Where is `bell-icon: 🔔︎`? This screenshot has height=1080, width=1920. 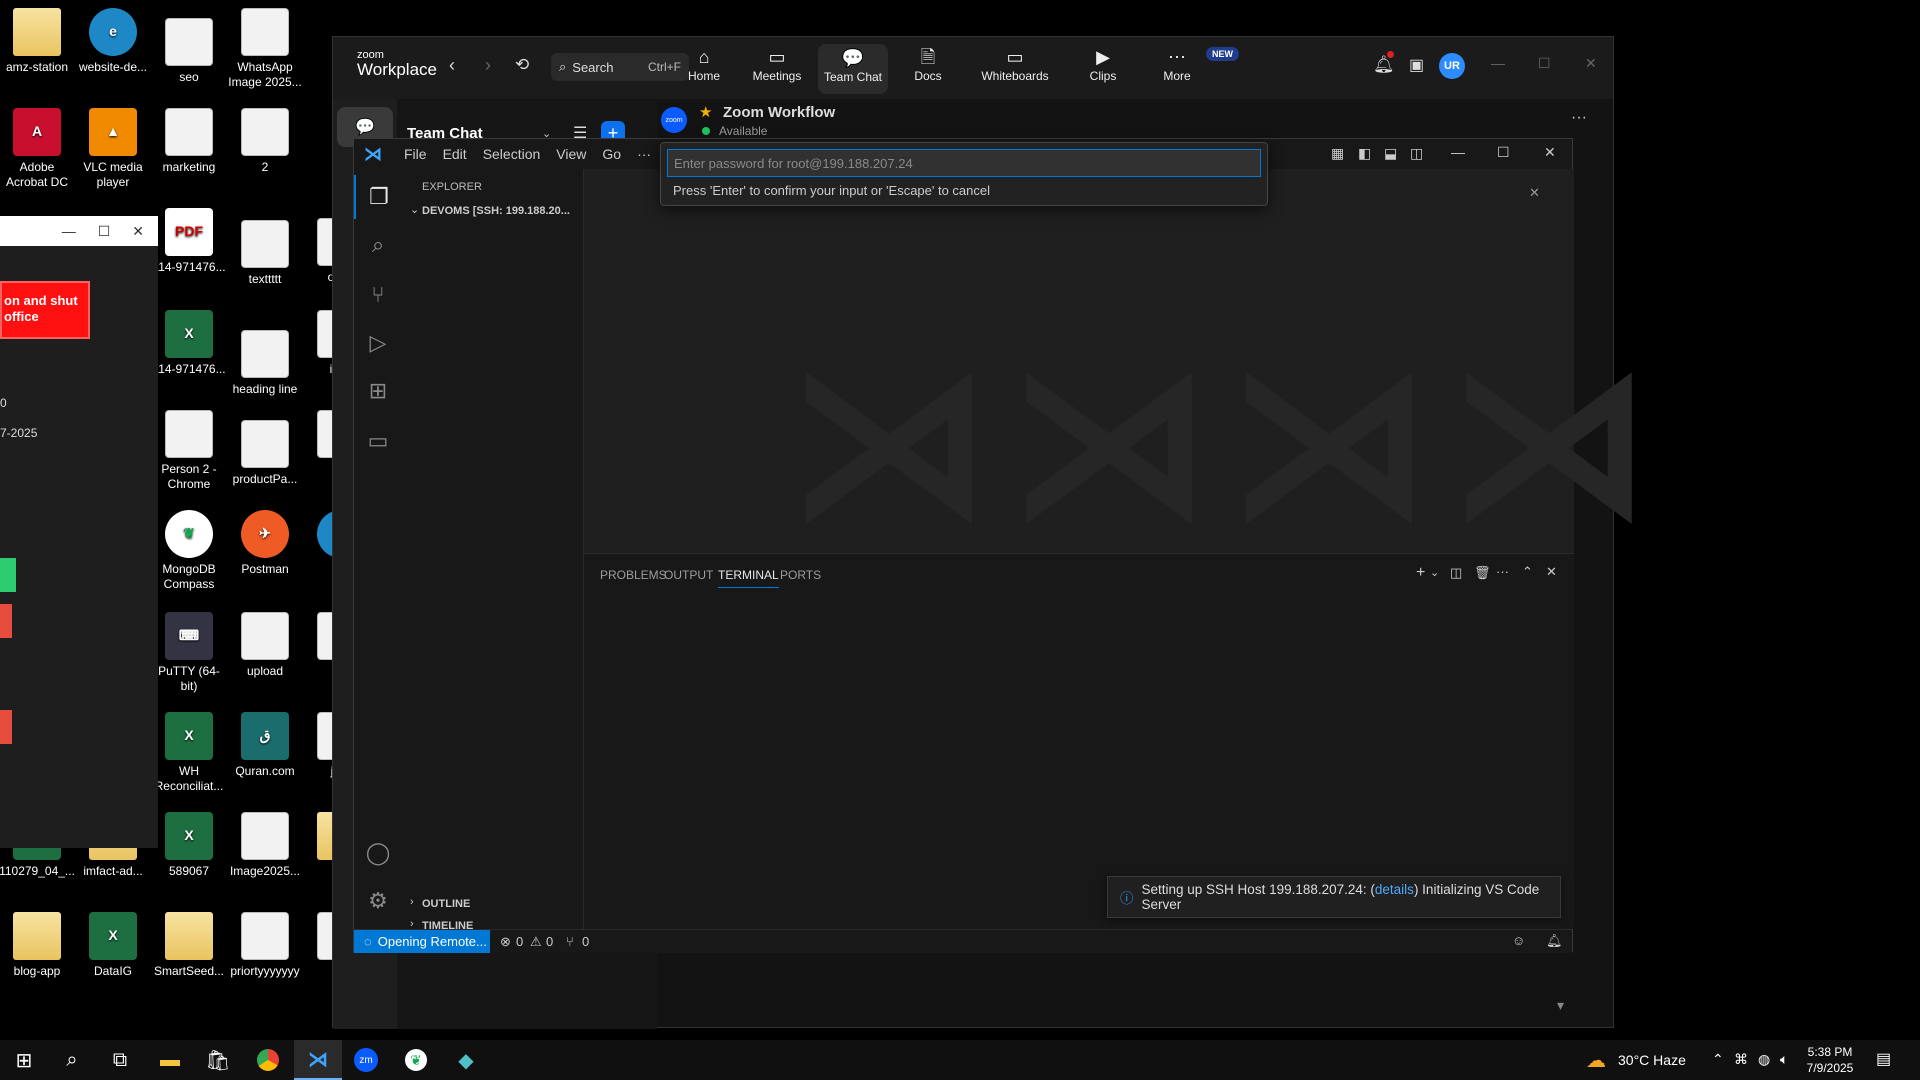
bell-icon: 🔔︎ is located at coordinates (1384, 65).